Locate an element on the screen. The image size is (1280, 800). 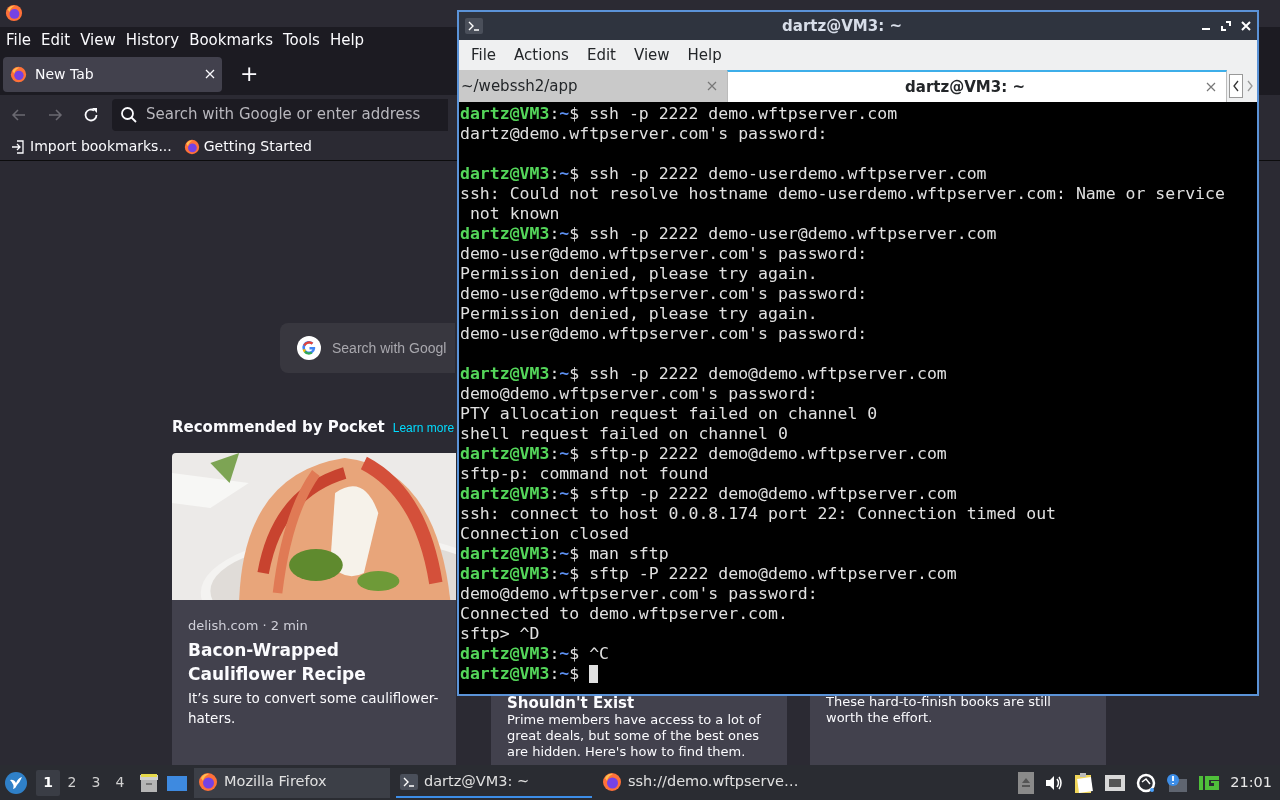
terminal-line: dartz@VM3:~$ is located at coordinates (520, 674).